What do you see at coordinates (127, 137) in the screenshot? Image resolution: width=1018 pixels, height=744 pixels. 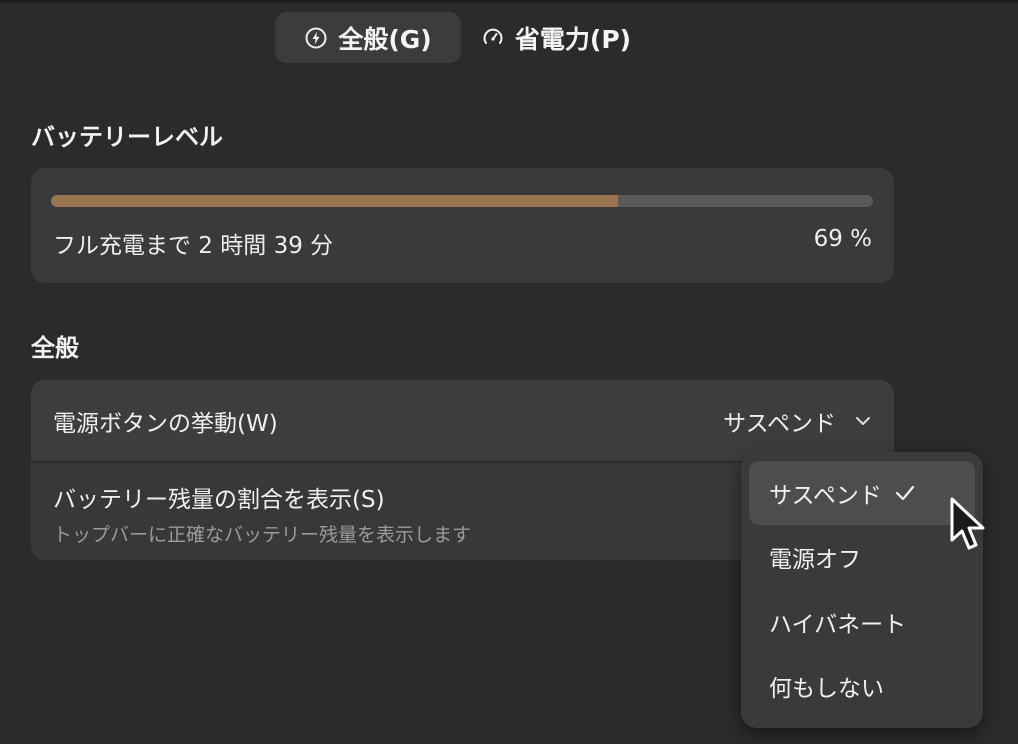 I see `battery-section-title: バッテリーレベル` at bounding box center [127, 137].